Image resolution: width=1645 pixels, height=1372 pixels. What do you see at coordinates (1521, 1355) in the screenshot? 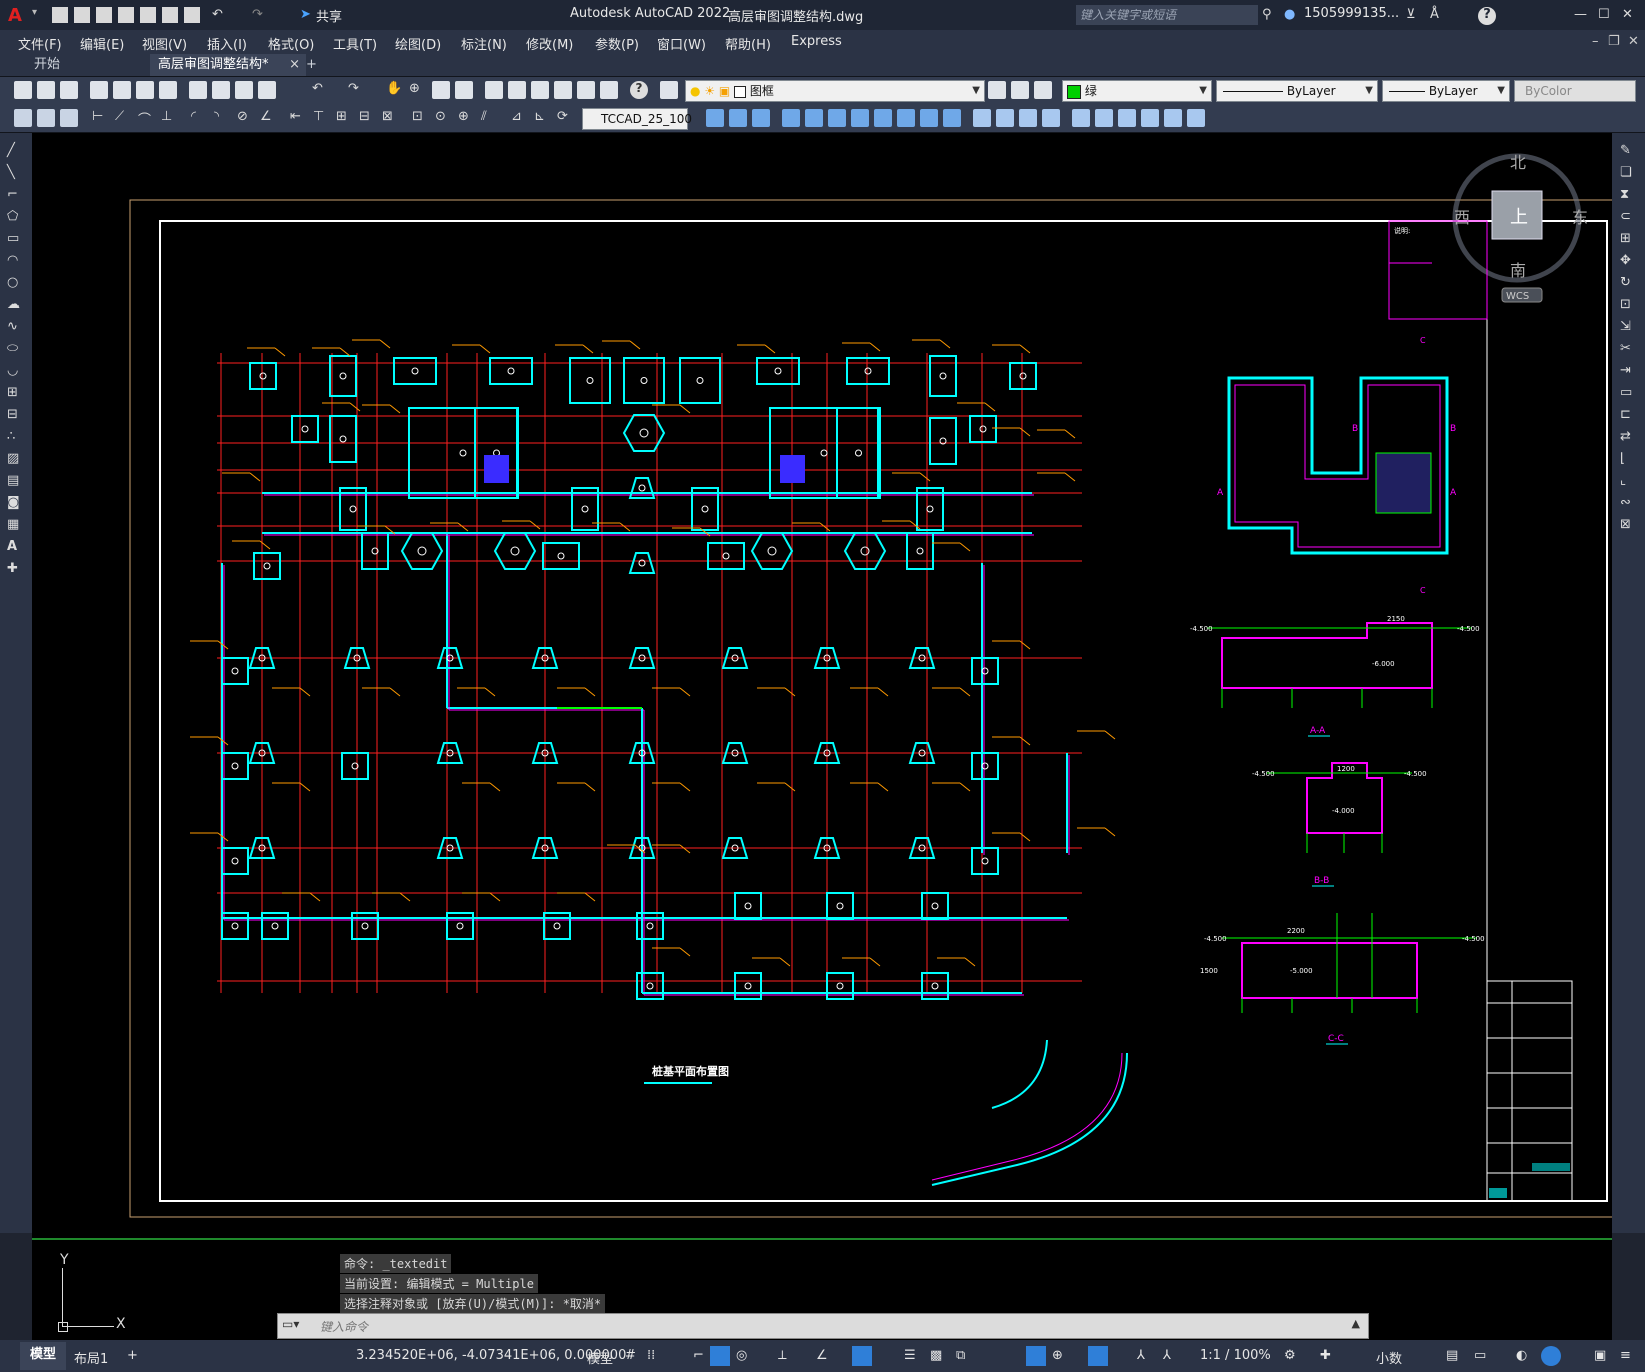
I see `isolate-objects-icon: ◐` at bounding box center [1521, 1355].